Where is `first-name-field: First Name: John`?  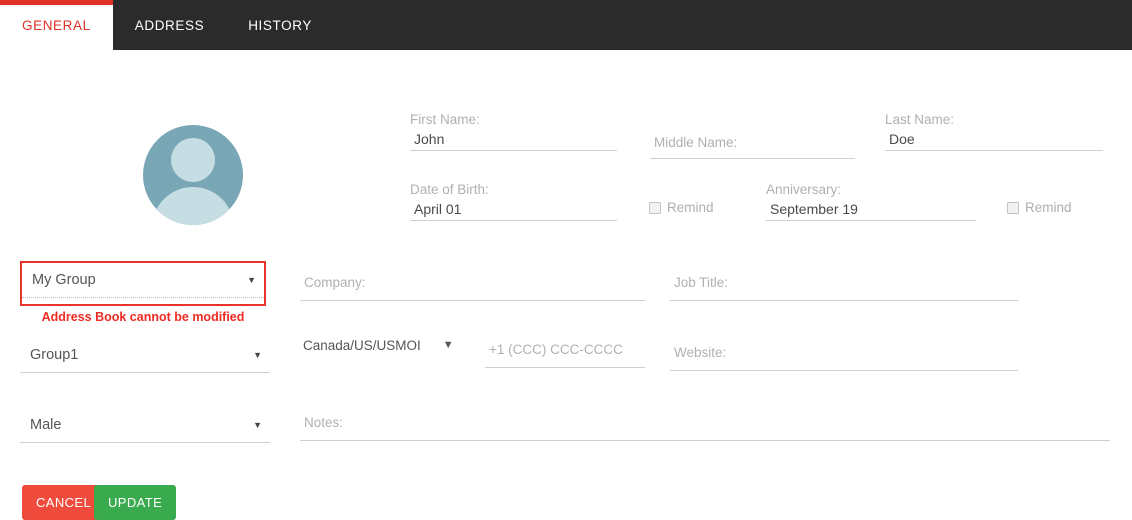 first-name-field: First Name: John is located at coordinates (513, 131).